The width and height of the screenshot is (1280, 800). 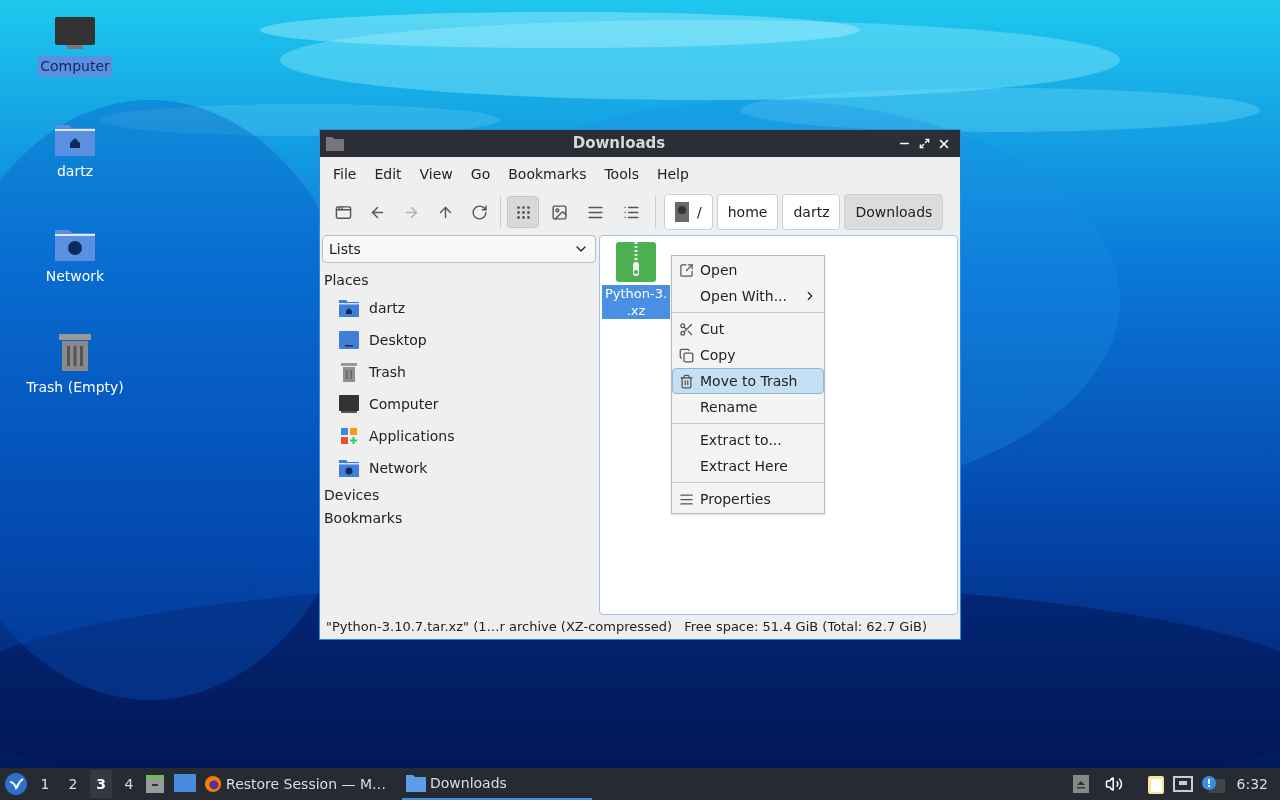 I want to click on path-button: Downloads, so click(x=894, y=212).